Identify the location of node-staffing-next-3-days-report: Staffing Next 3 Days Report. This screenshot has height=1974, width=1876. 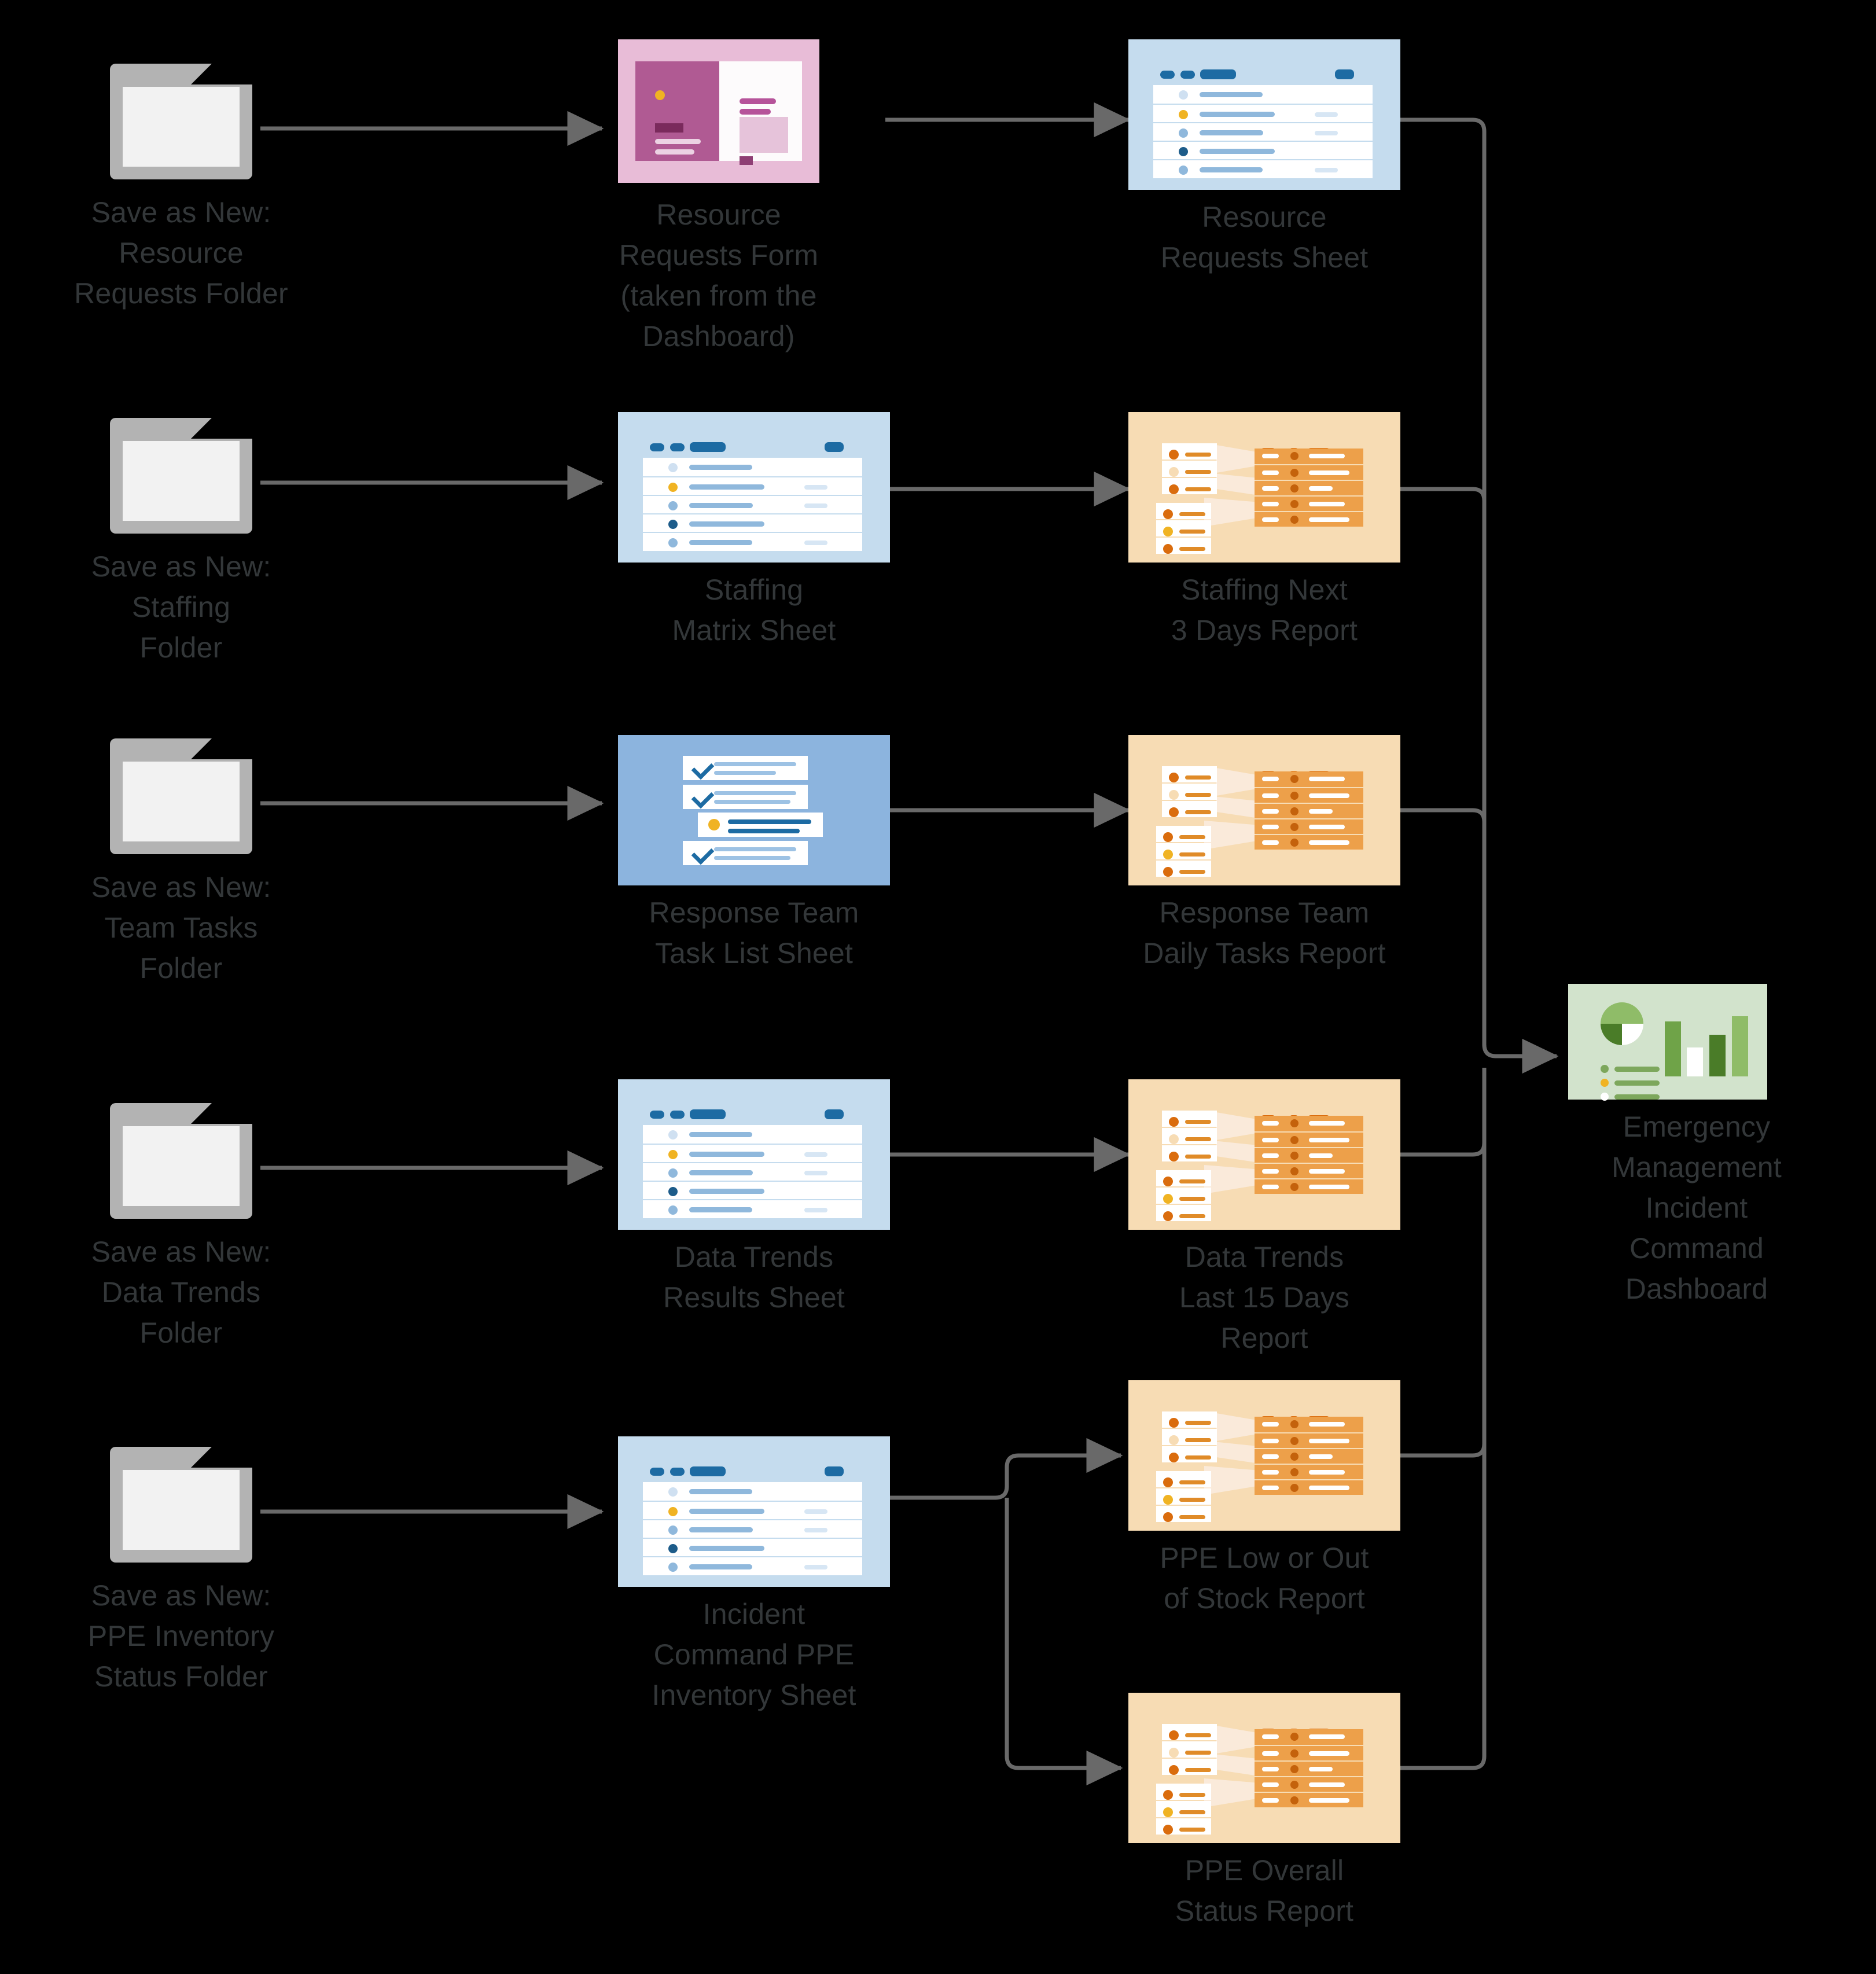
(1264, 529).